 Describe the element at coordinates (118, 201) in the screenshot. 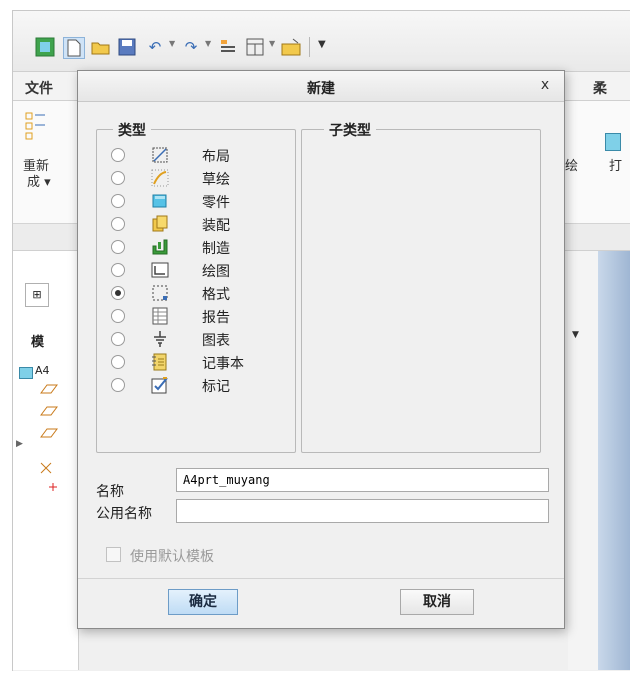

I see `radio-part` at that location.